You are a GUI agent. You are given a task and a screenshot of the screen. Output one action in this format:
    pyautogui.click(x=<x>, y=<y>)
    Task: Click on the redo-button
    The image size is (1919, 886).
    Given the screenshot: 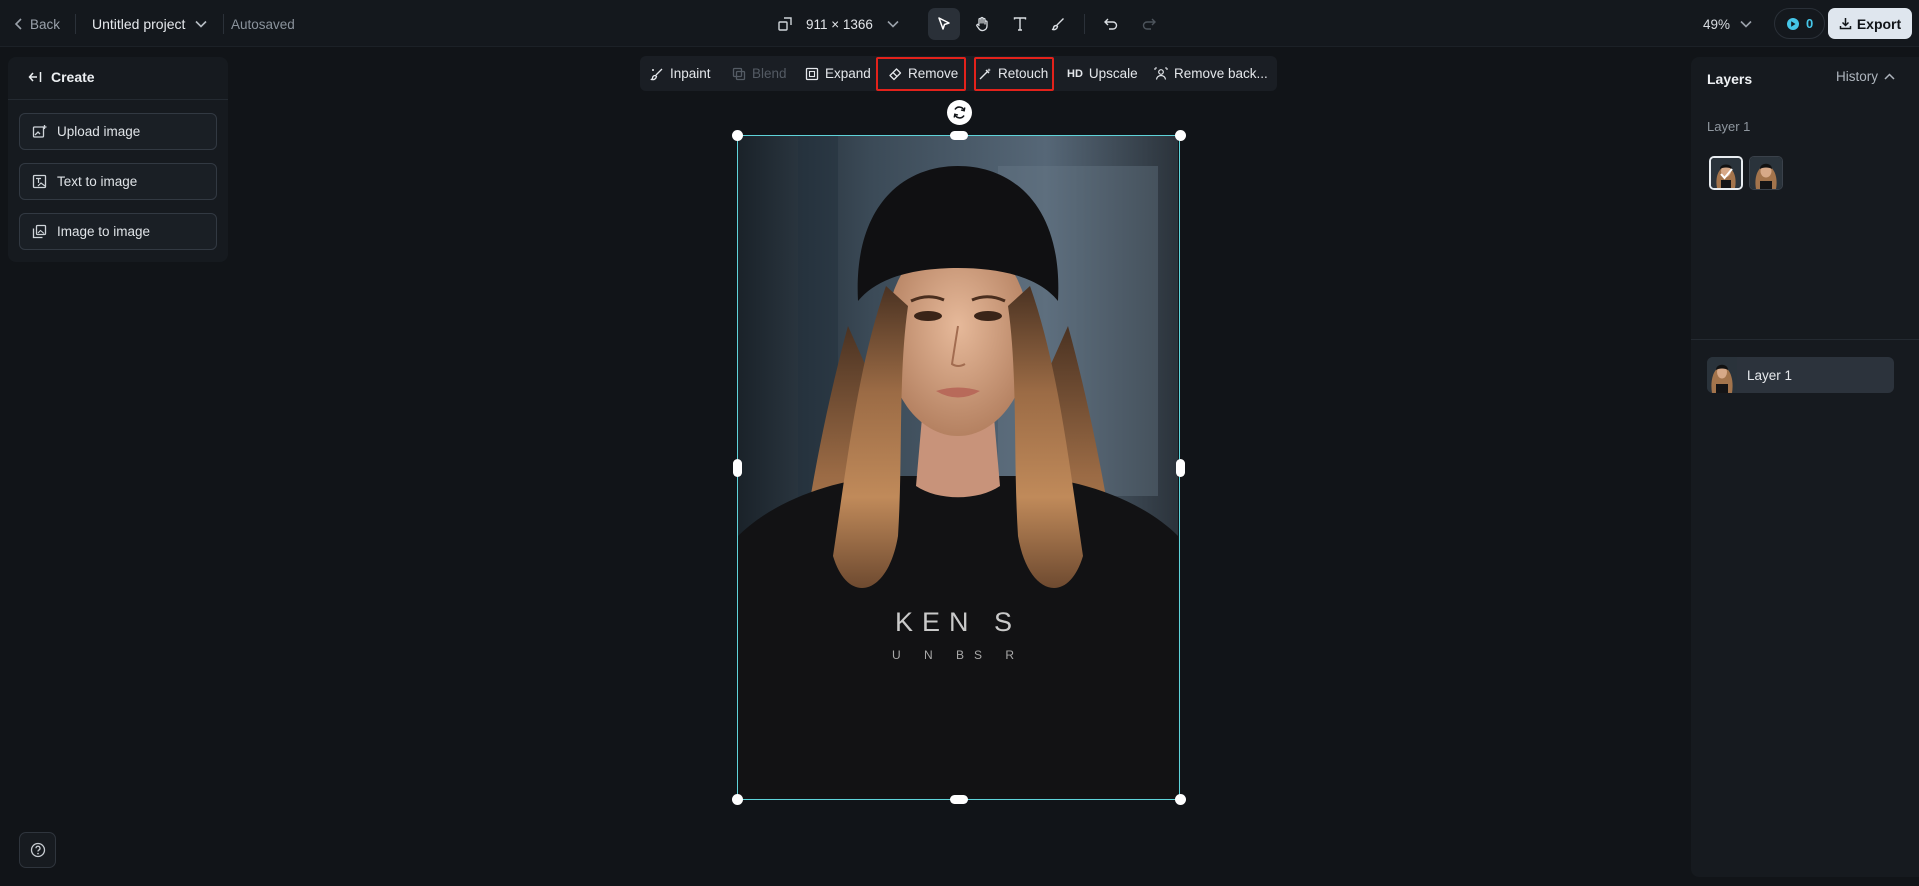 What is the action you would take?
    pyautogui.click(x=1149, y=24)
    